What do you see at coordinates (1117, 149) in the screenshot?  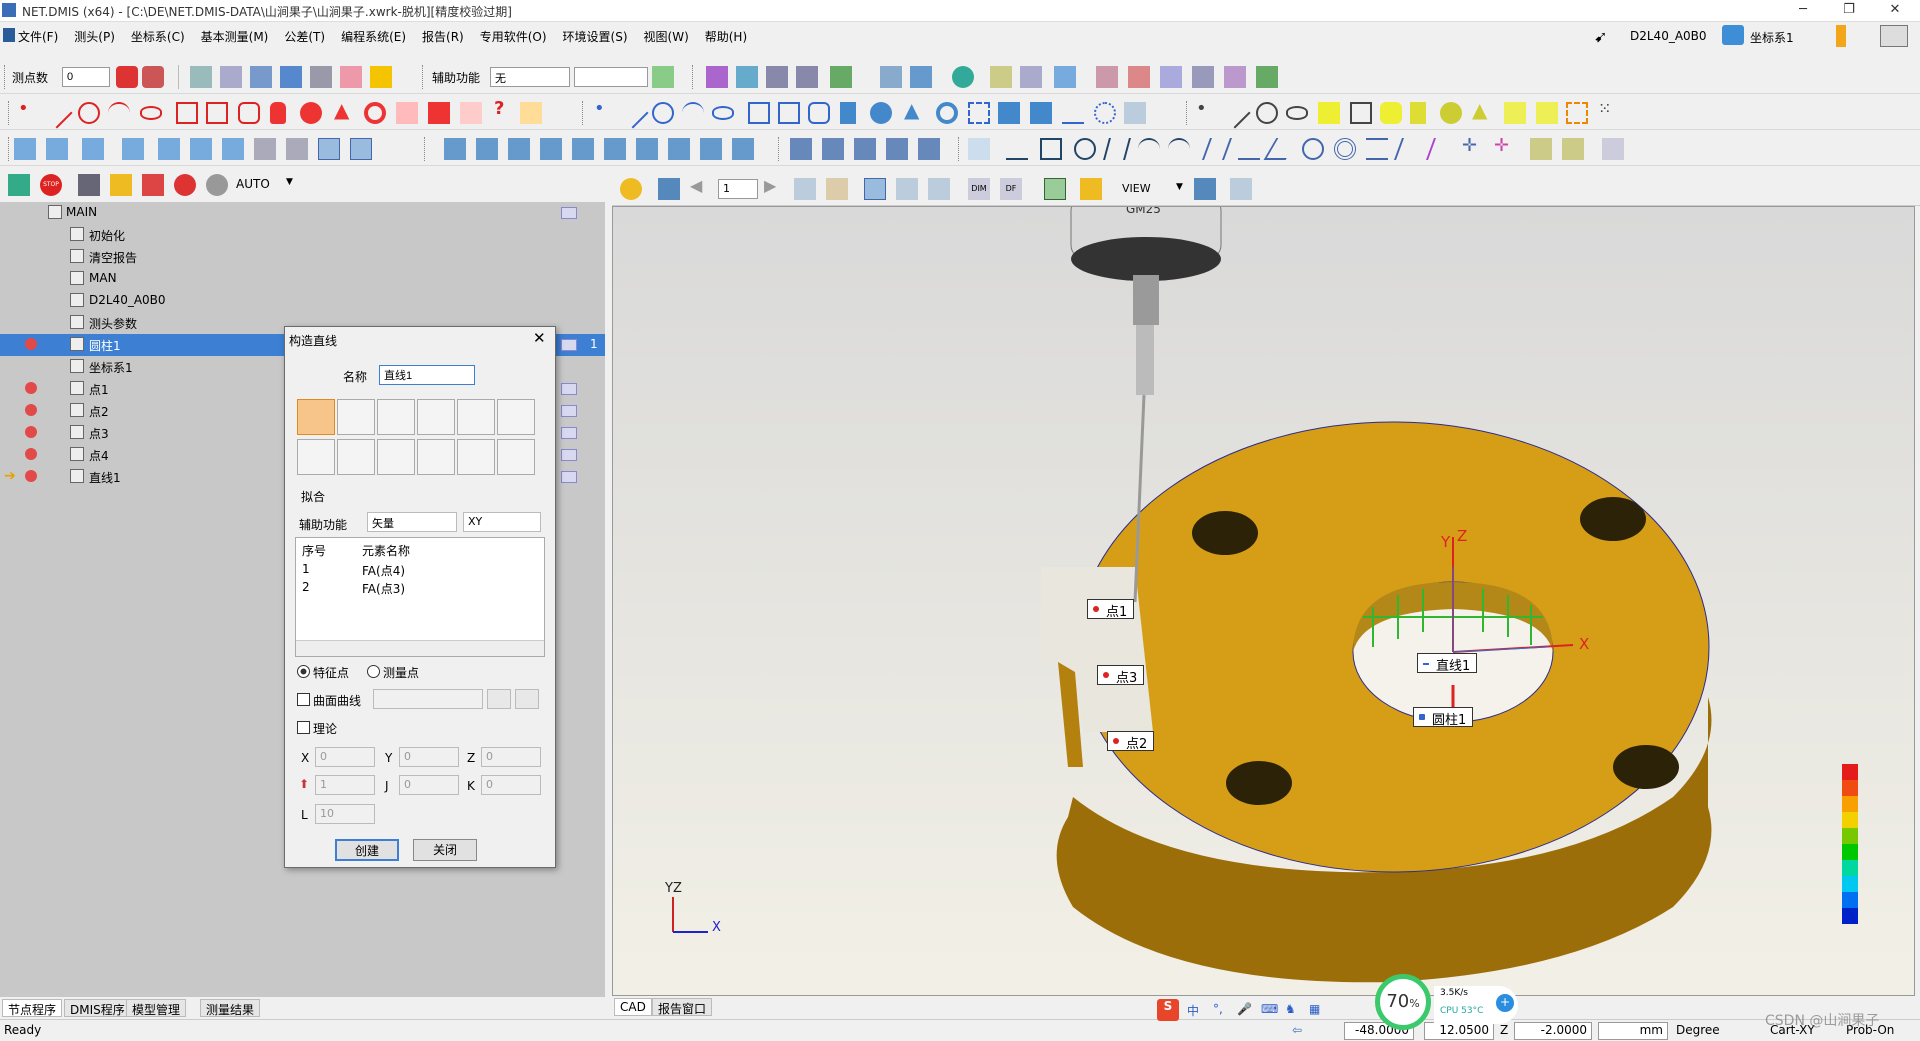 I see `tol-cylindricity-icon` at bounding box center [1117, 149].